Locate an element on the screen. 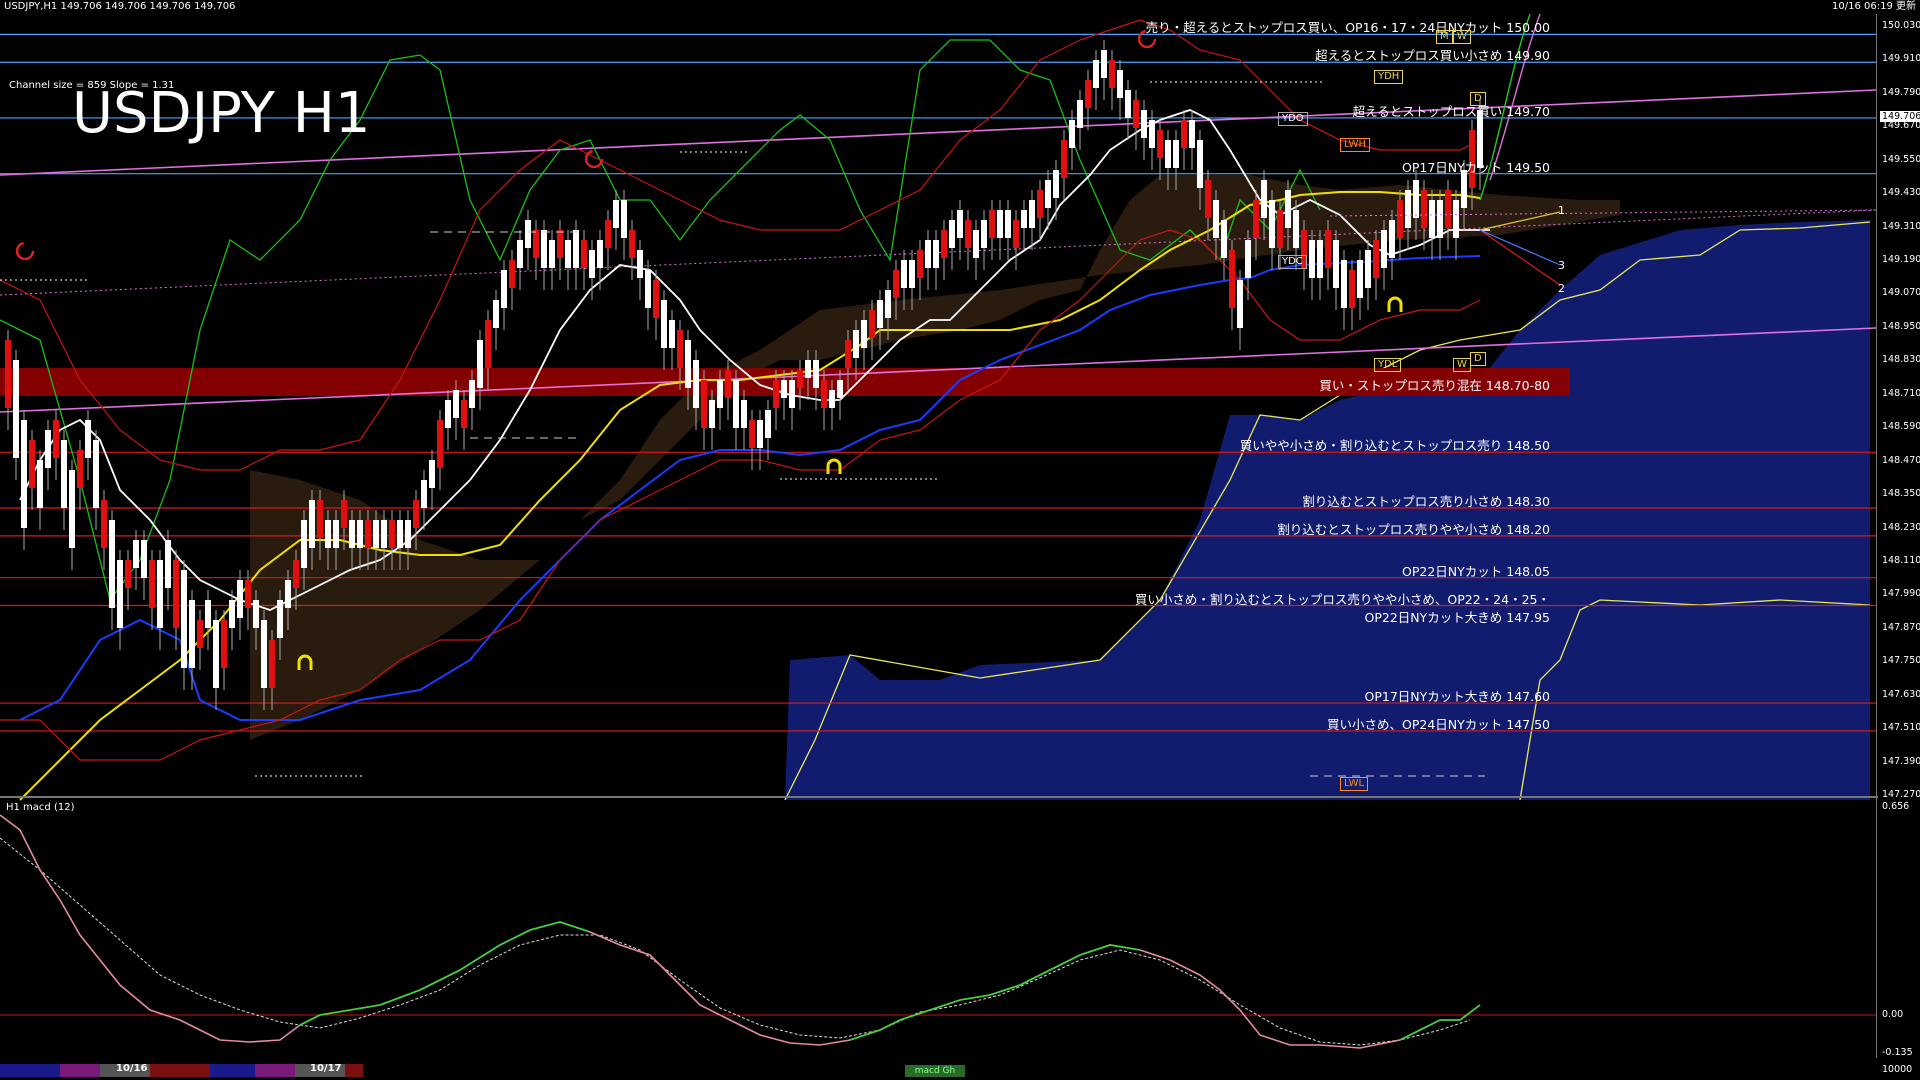 This screenshot has width=1920, height=1080. date-tab-1: 10/16 is located at coordinates (131, 1068).